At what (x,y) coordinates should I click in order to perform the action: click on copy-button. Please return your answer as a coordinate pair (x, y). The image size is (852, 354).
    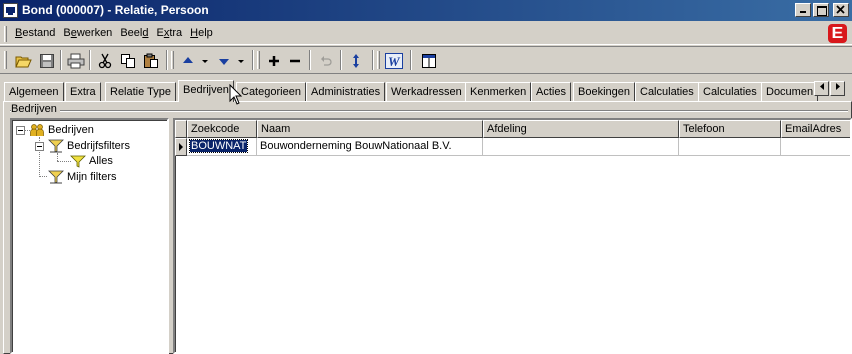
    Looking at the image, I should click on (128, 61).